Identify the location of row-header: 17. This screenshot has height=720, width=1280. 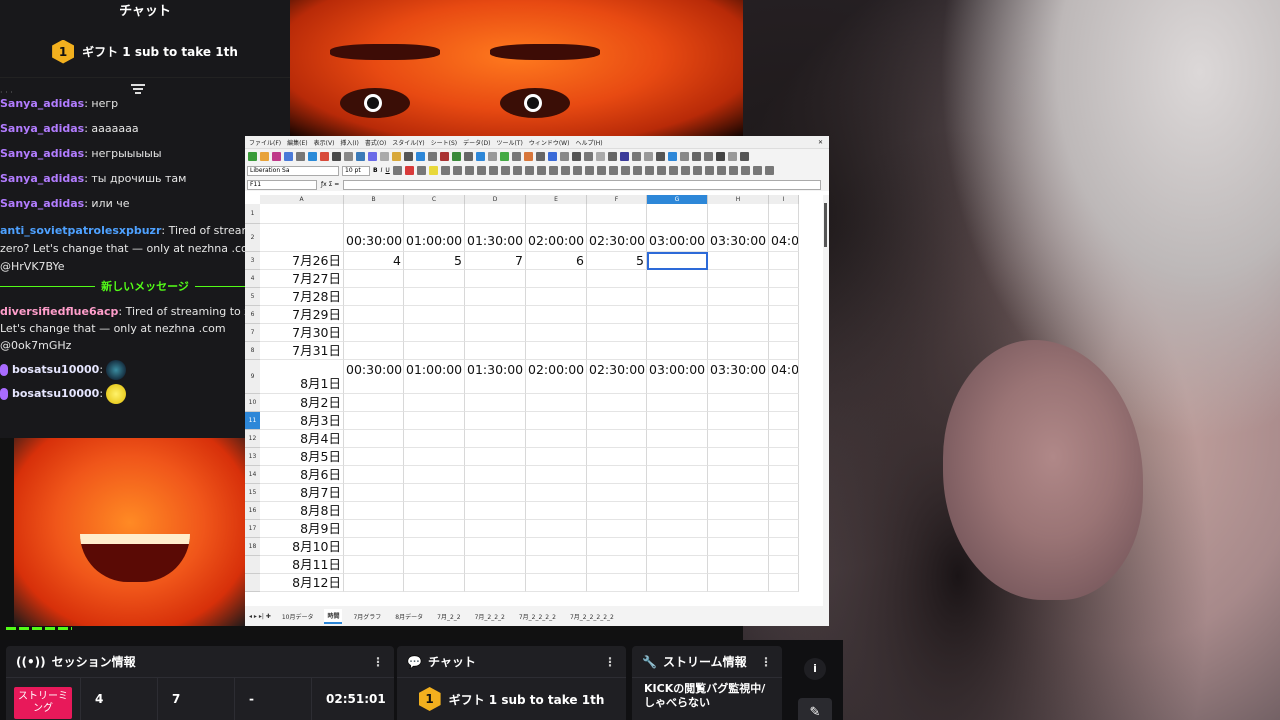
(252, 529).